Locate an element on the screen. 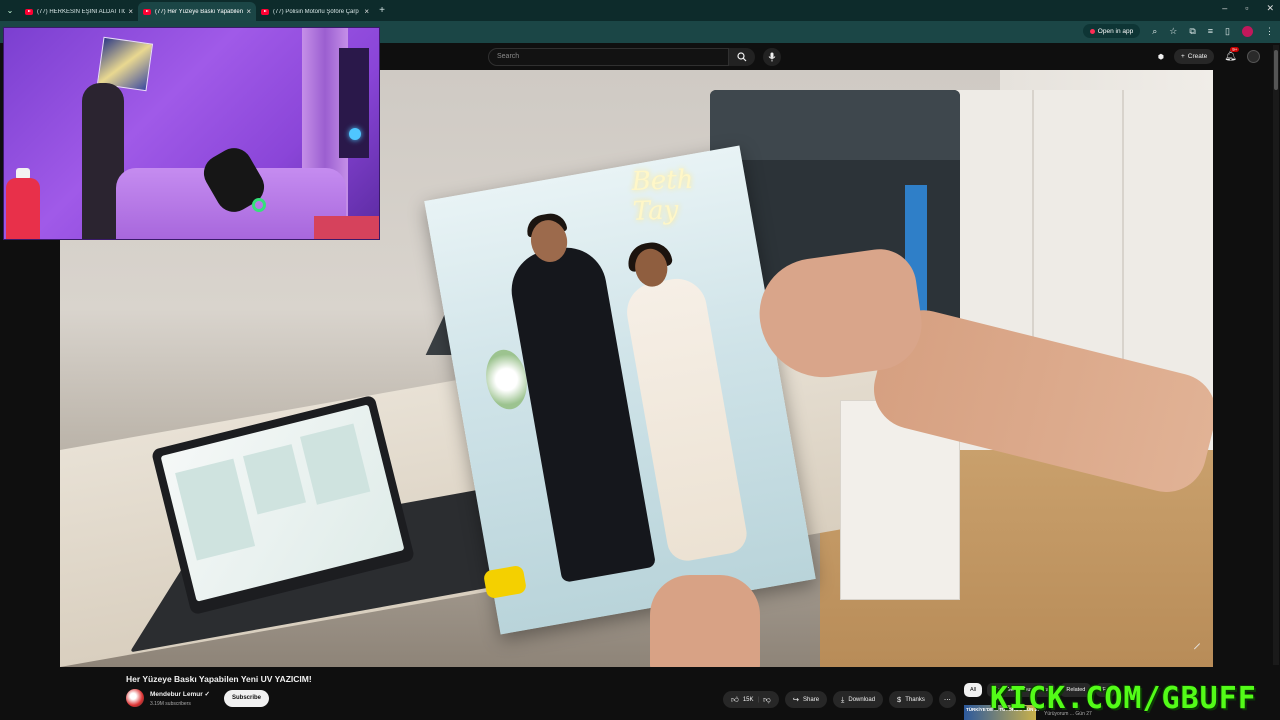 Image resolution: width=1280 pixels, height=720 pixels. like-dislike-group: 👍︎ 15K | 👎︎ is located at coordinates (751, 699).